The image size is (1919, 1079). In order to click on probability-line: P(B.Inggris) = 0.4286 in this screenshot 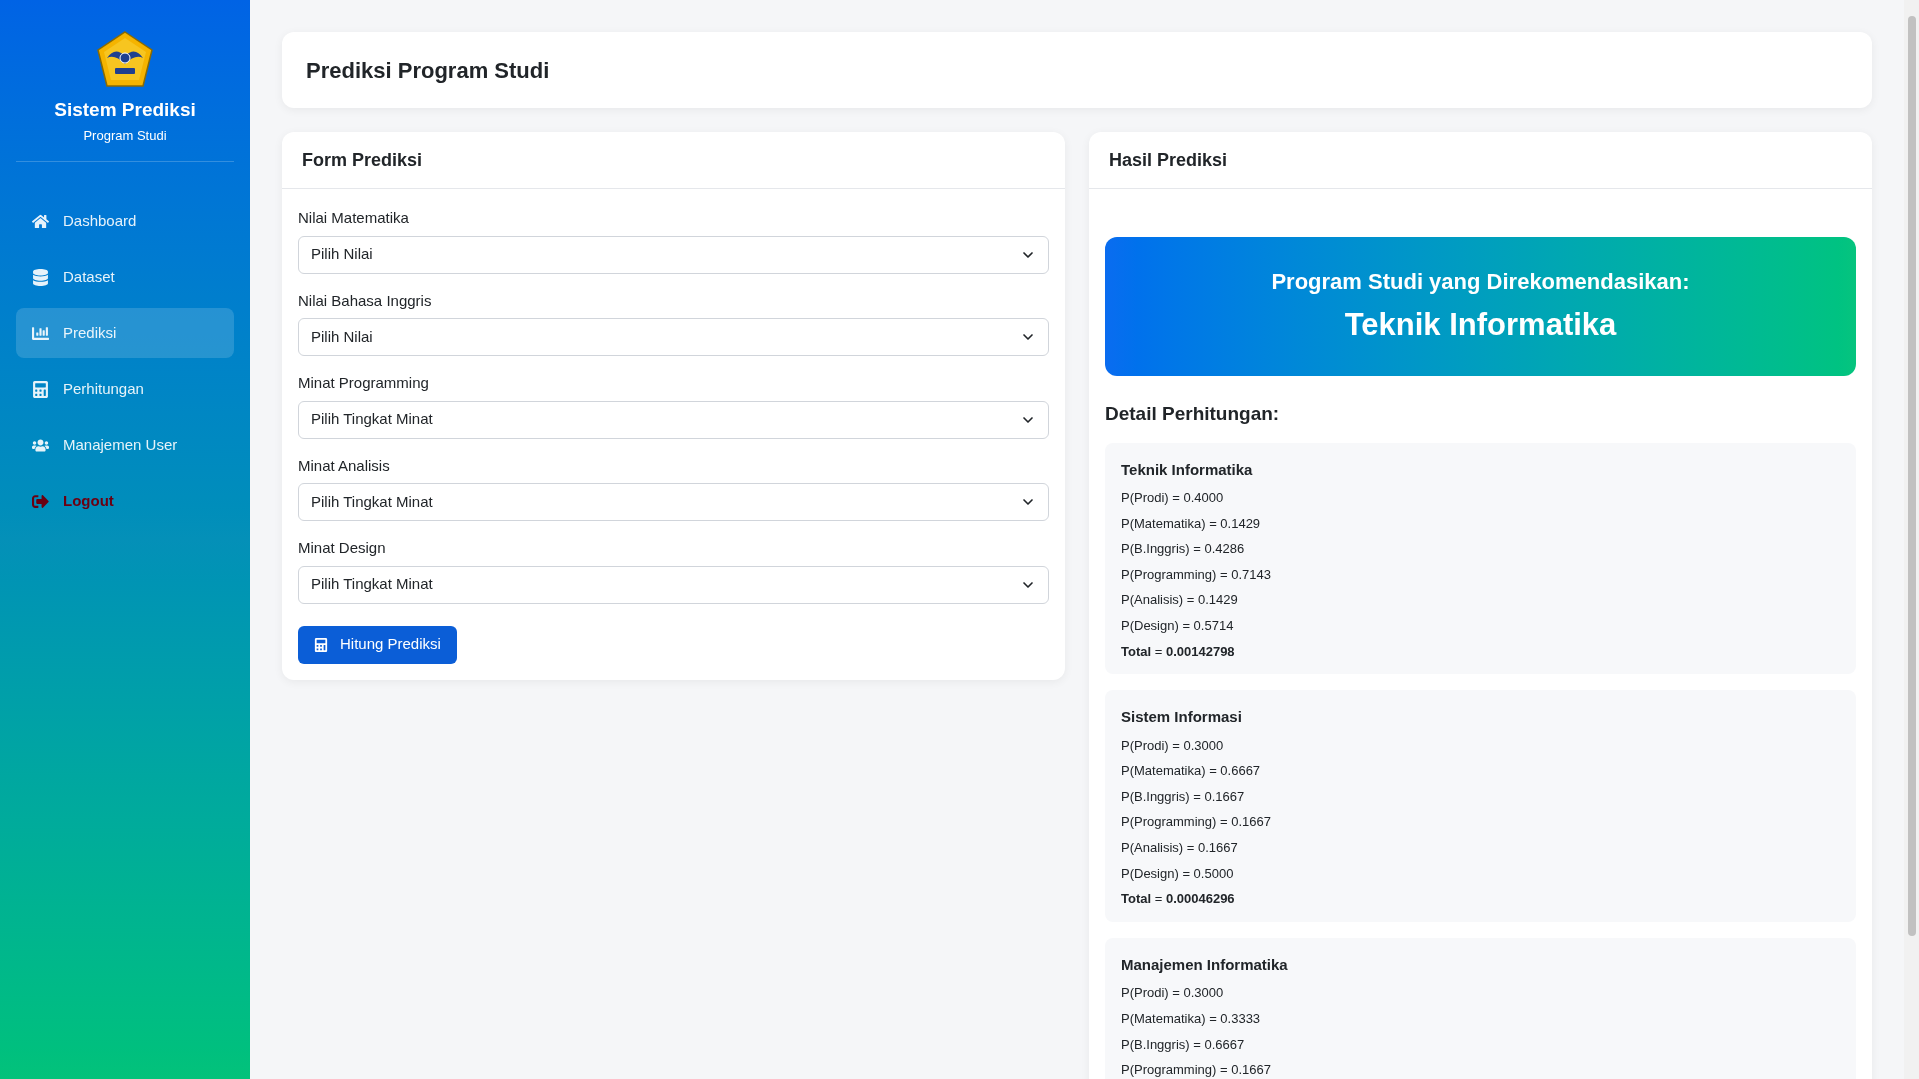, I will do `click(1183, 549)`.